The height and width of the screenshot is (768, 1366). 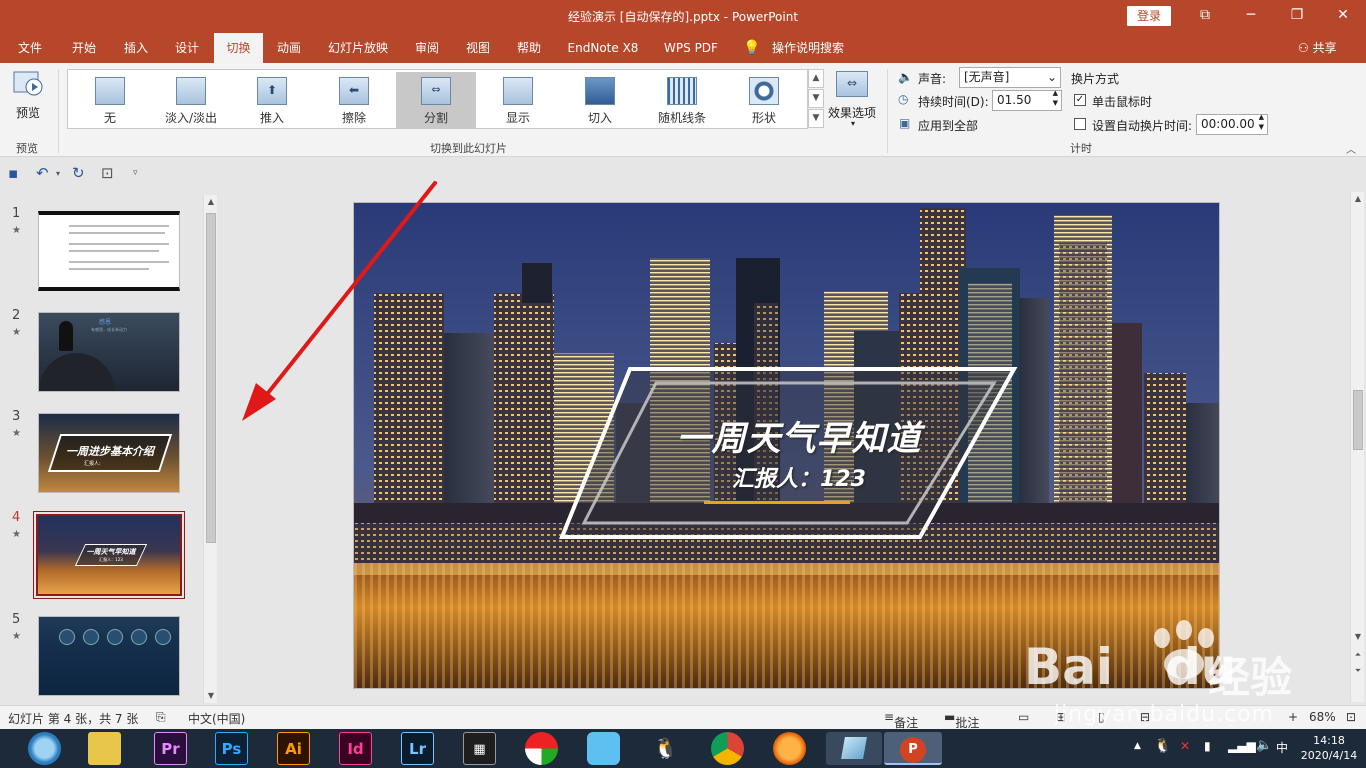 I want to click on next-slide-icon: ⏷, so click(x=1358, y=671).